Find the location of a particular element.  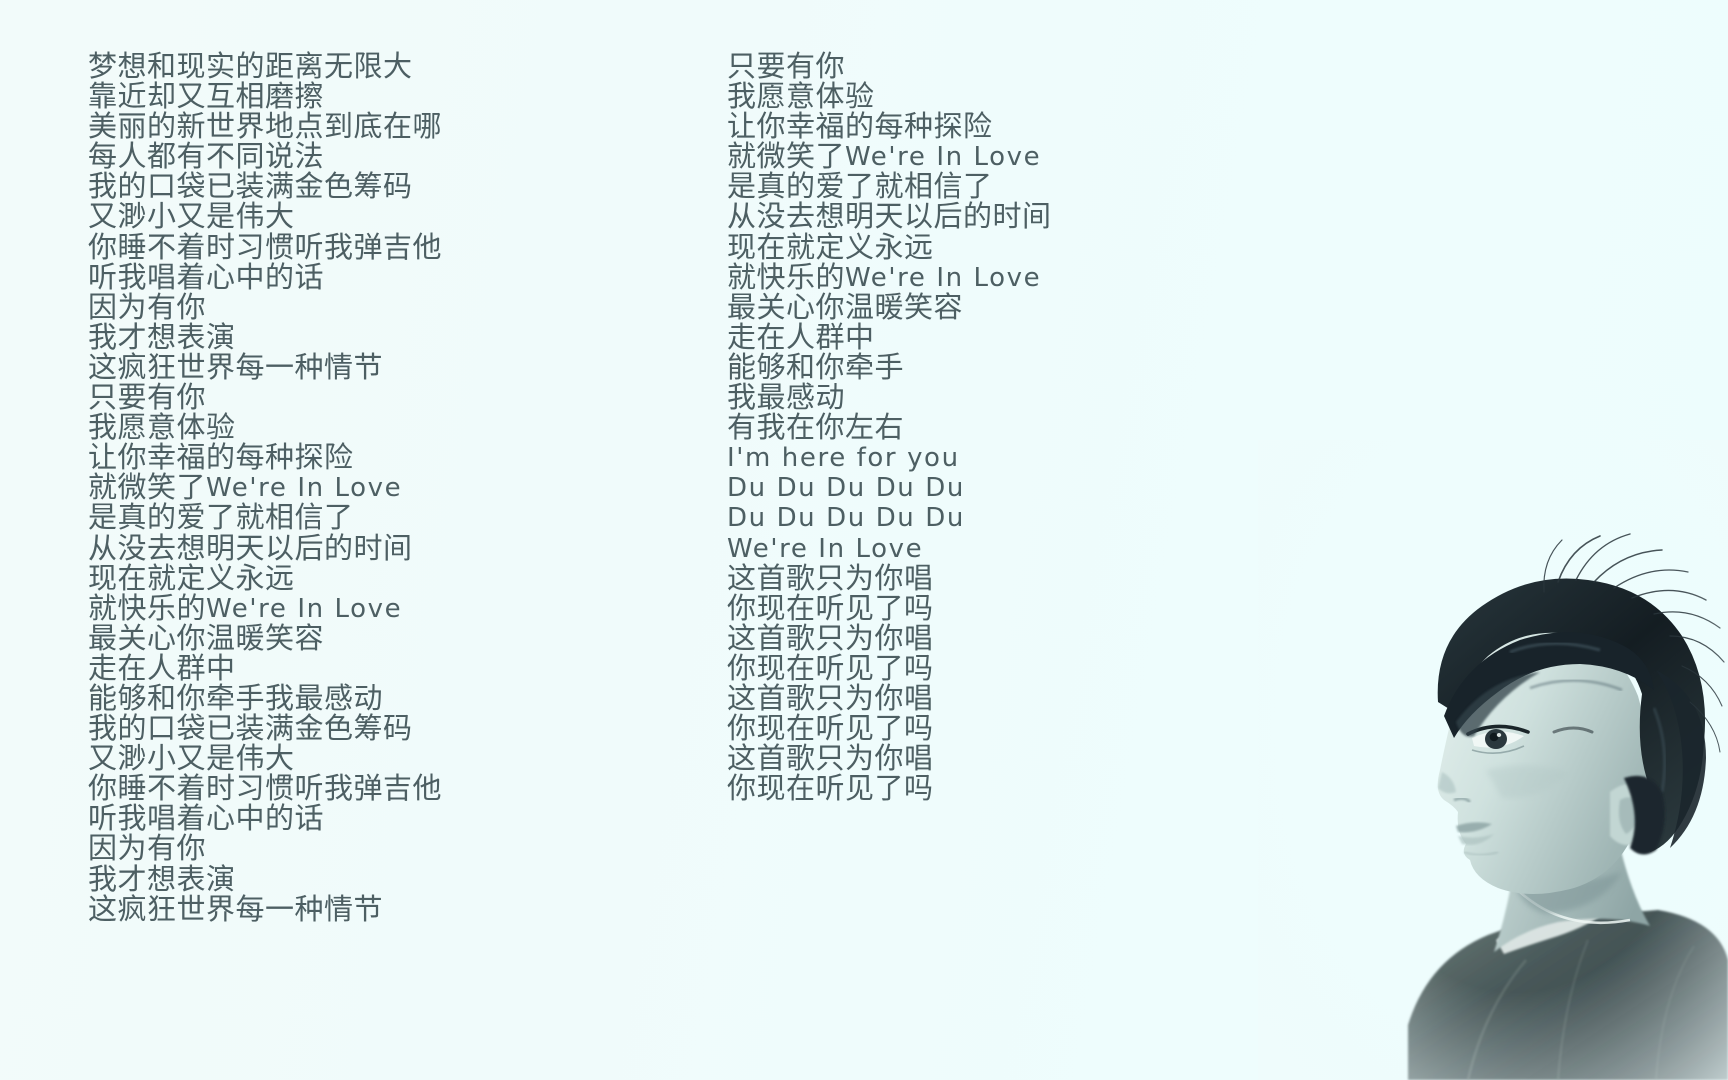

lyric-line: 能够和你牵手 is located at coordinates (816, 367).